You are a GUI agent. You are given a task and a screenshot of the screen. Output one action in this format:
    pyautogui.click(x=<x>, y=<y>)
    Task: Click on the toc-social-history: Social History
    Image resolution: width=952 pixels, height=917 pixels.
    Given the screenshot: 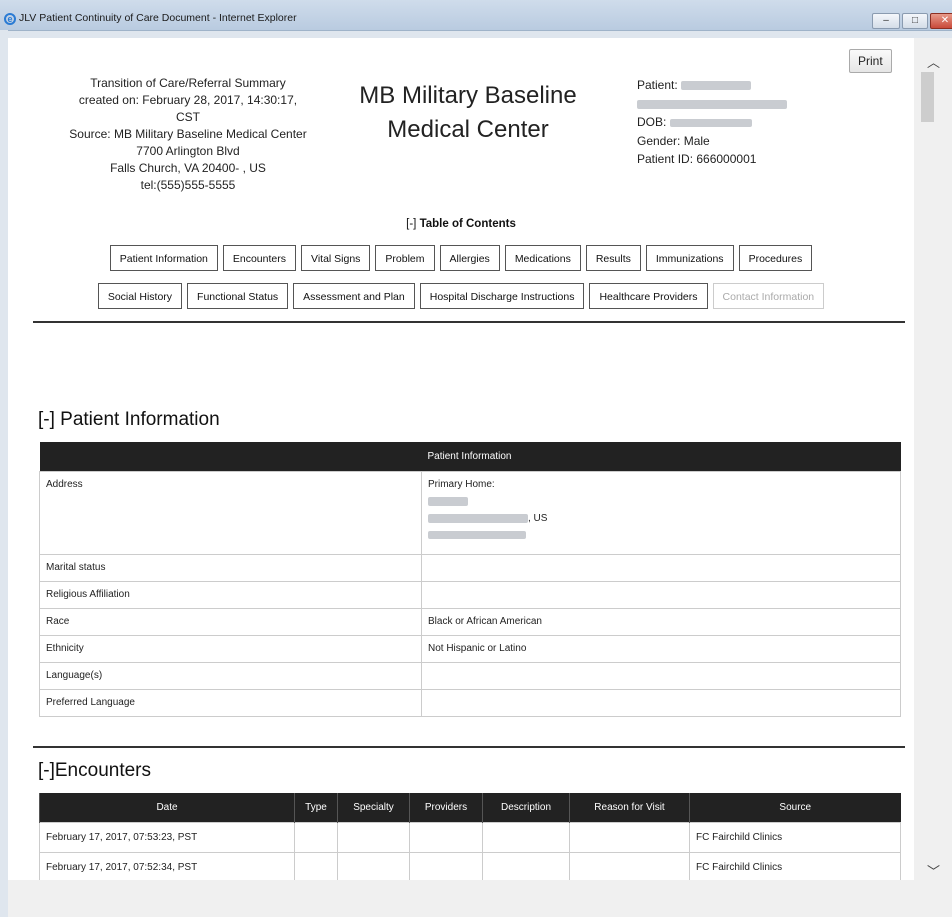 What is the action you would take?
    pyautogui.click(x=140, y=296)
    